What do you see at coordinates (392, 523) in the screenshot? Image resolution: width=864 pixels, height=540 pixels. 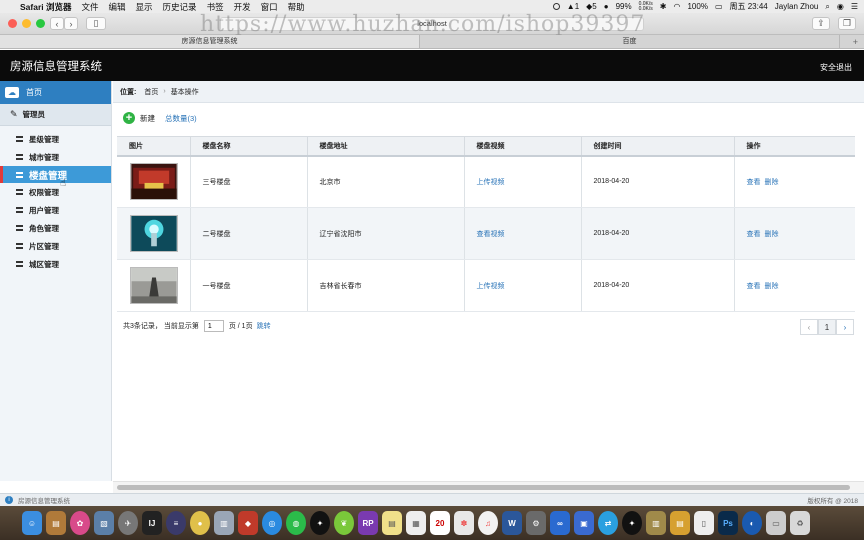 I see `stickies-icon: ▤` at bounding box center [392, 523].